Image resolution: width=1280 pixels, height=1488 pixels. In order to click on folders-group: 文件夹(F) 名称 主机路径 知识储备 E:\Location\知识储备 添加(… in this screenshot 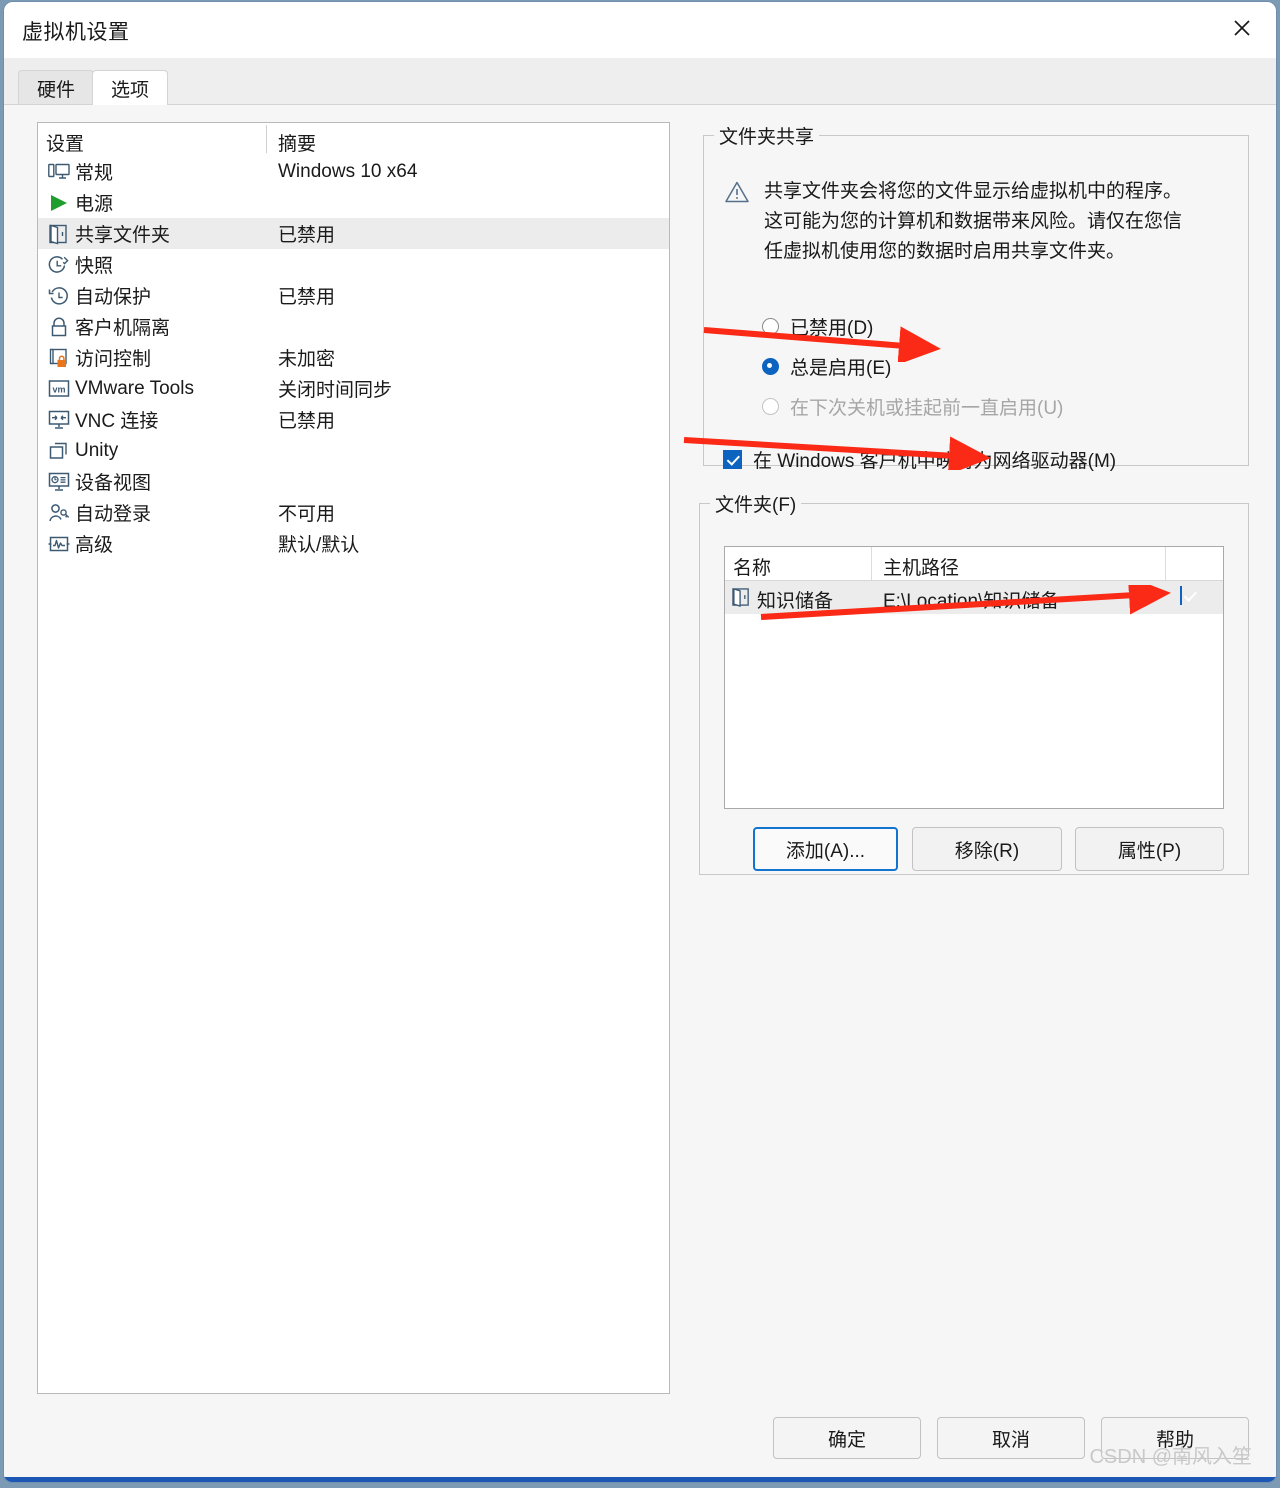, I will do `click(974, 682)`.